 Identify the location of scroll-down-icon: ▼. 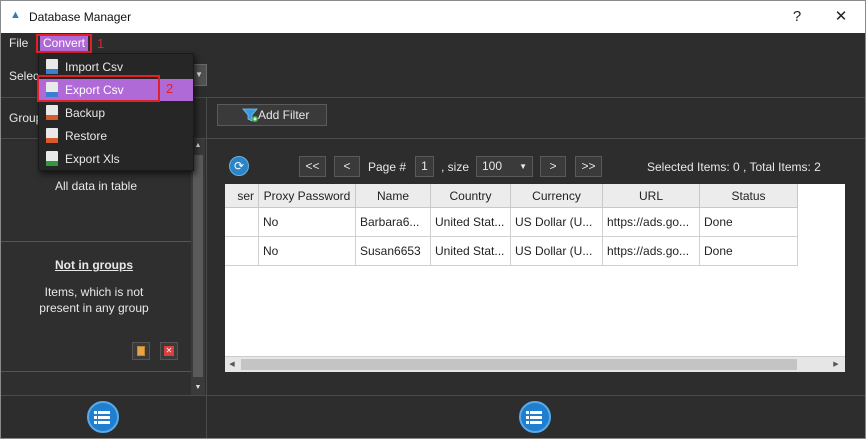
(198, 388).